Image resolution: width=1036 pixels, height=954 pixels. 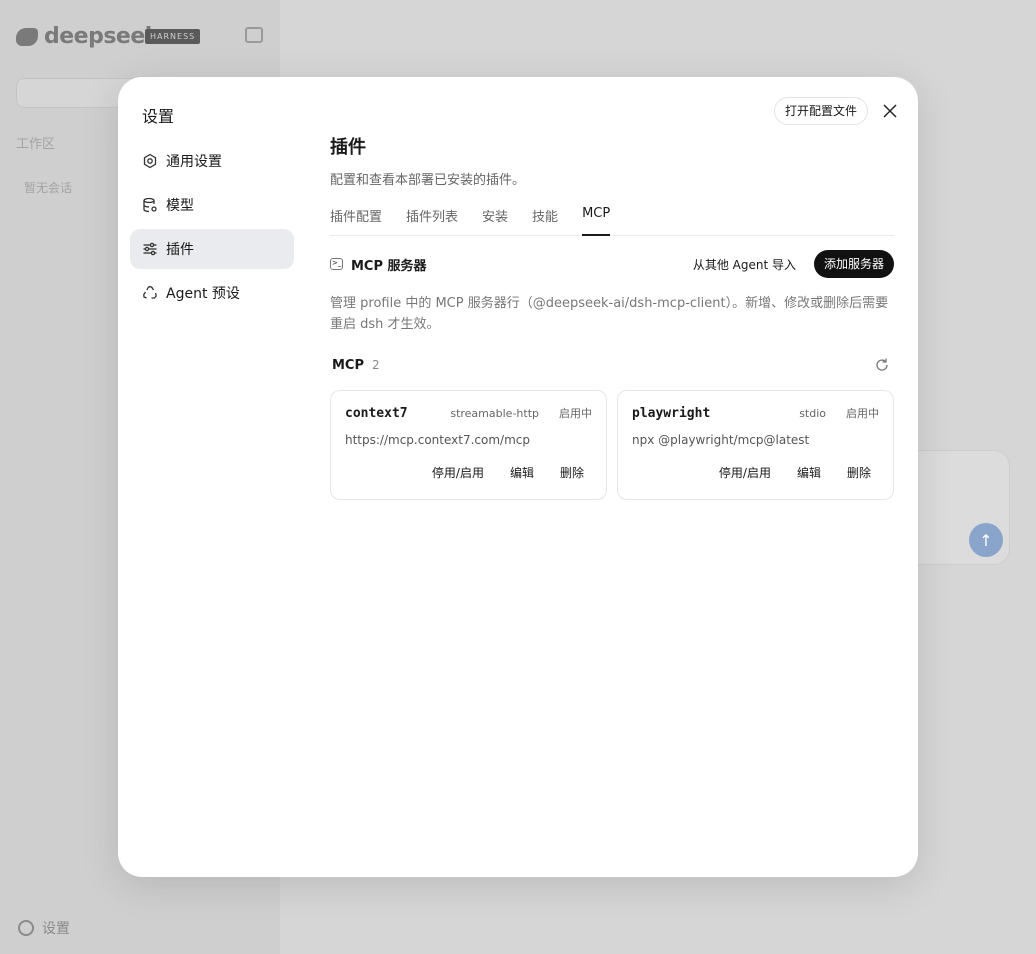 I want to click on workspace-label: 工作区, so click(x=36, y=144).